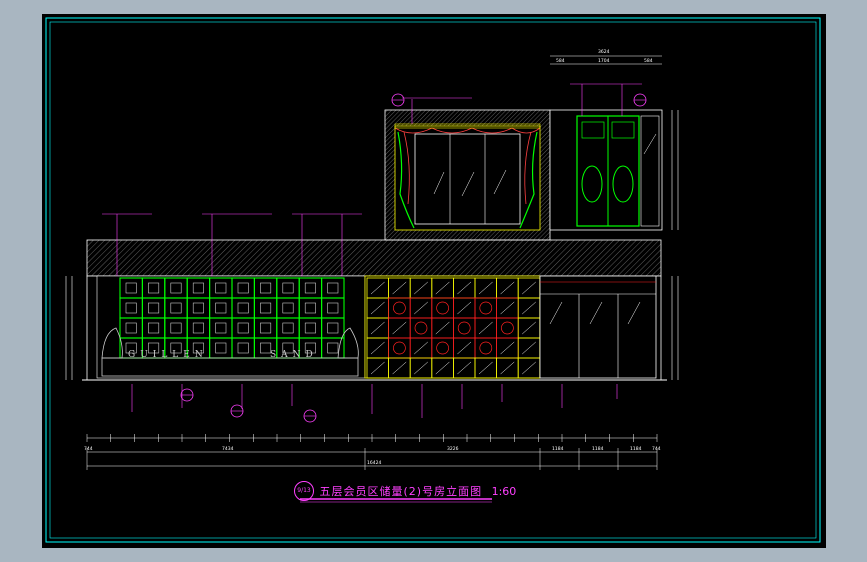 This screenshot has height=562, width=867. Describe the element at coordinates (598, 327) in the screenshot. I see `glass-doors` at that location.